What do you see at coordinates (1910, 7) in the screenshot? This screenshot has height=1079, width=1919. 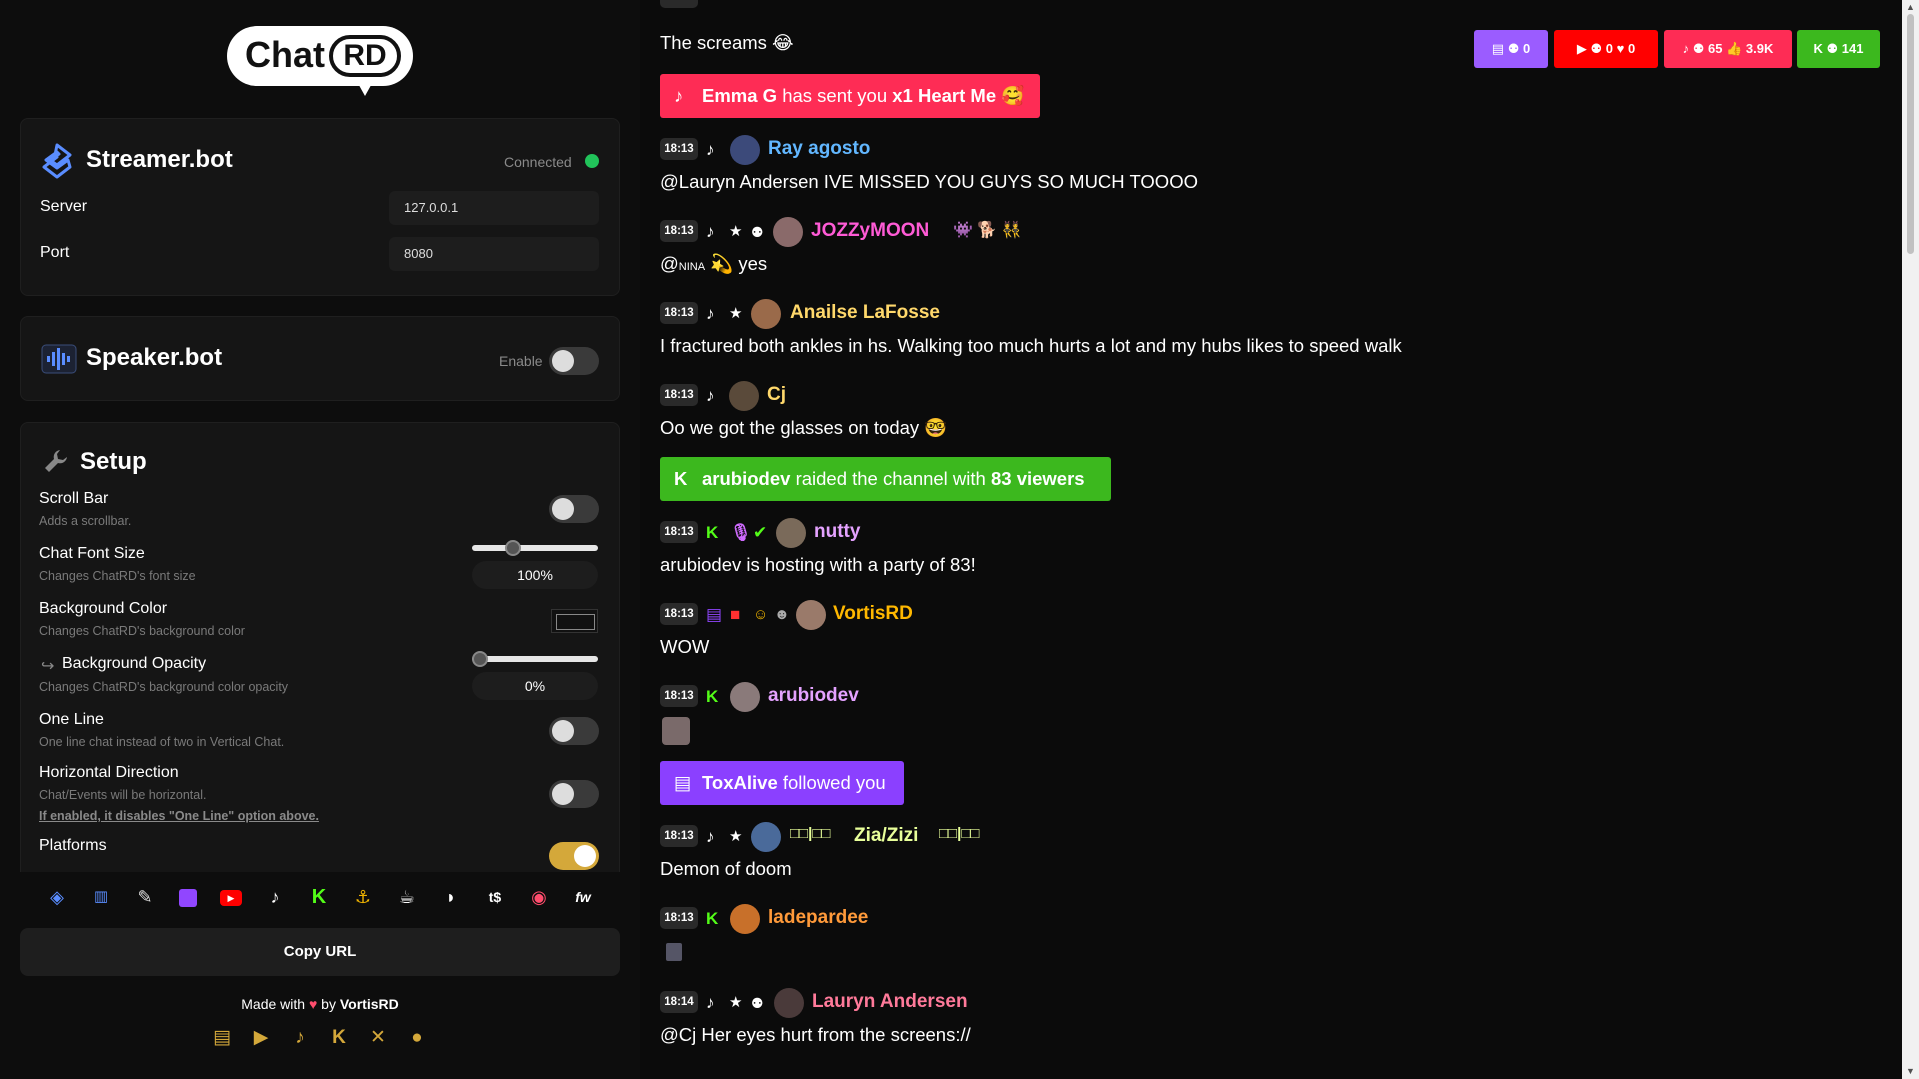 I see `scroll-up-arrow: ▲` at bounding box center [1910, 7].